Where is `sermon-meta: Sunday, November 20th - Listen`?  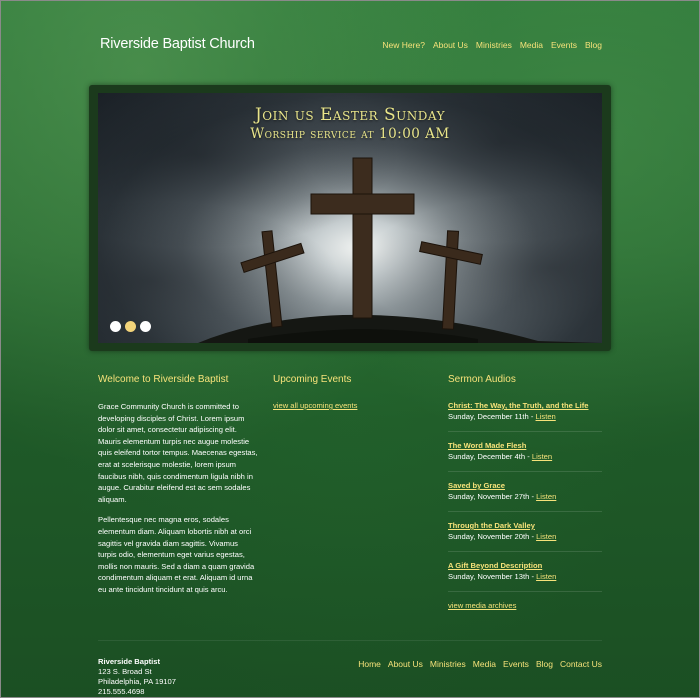 sermon-meta: Sunday, November 20th - Listen is located at coordinates (525, 536).